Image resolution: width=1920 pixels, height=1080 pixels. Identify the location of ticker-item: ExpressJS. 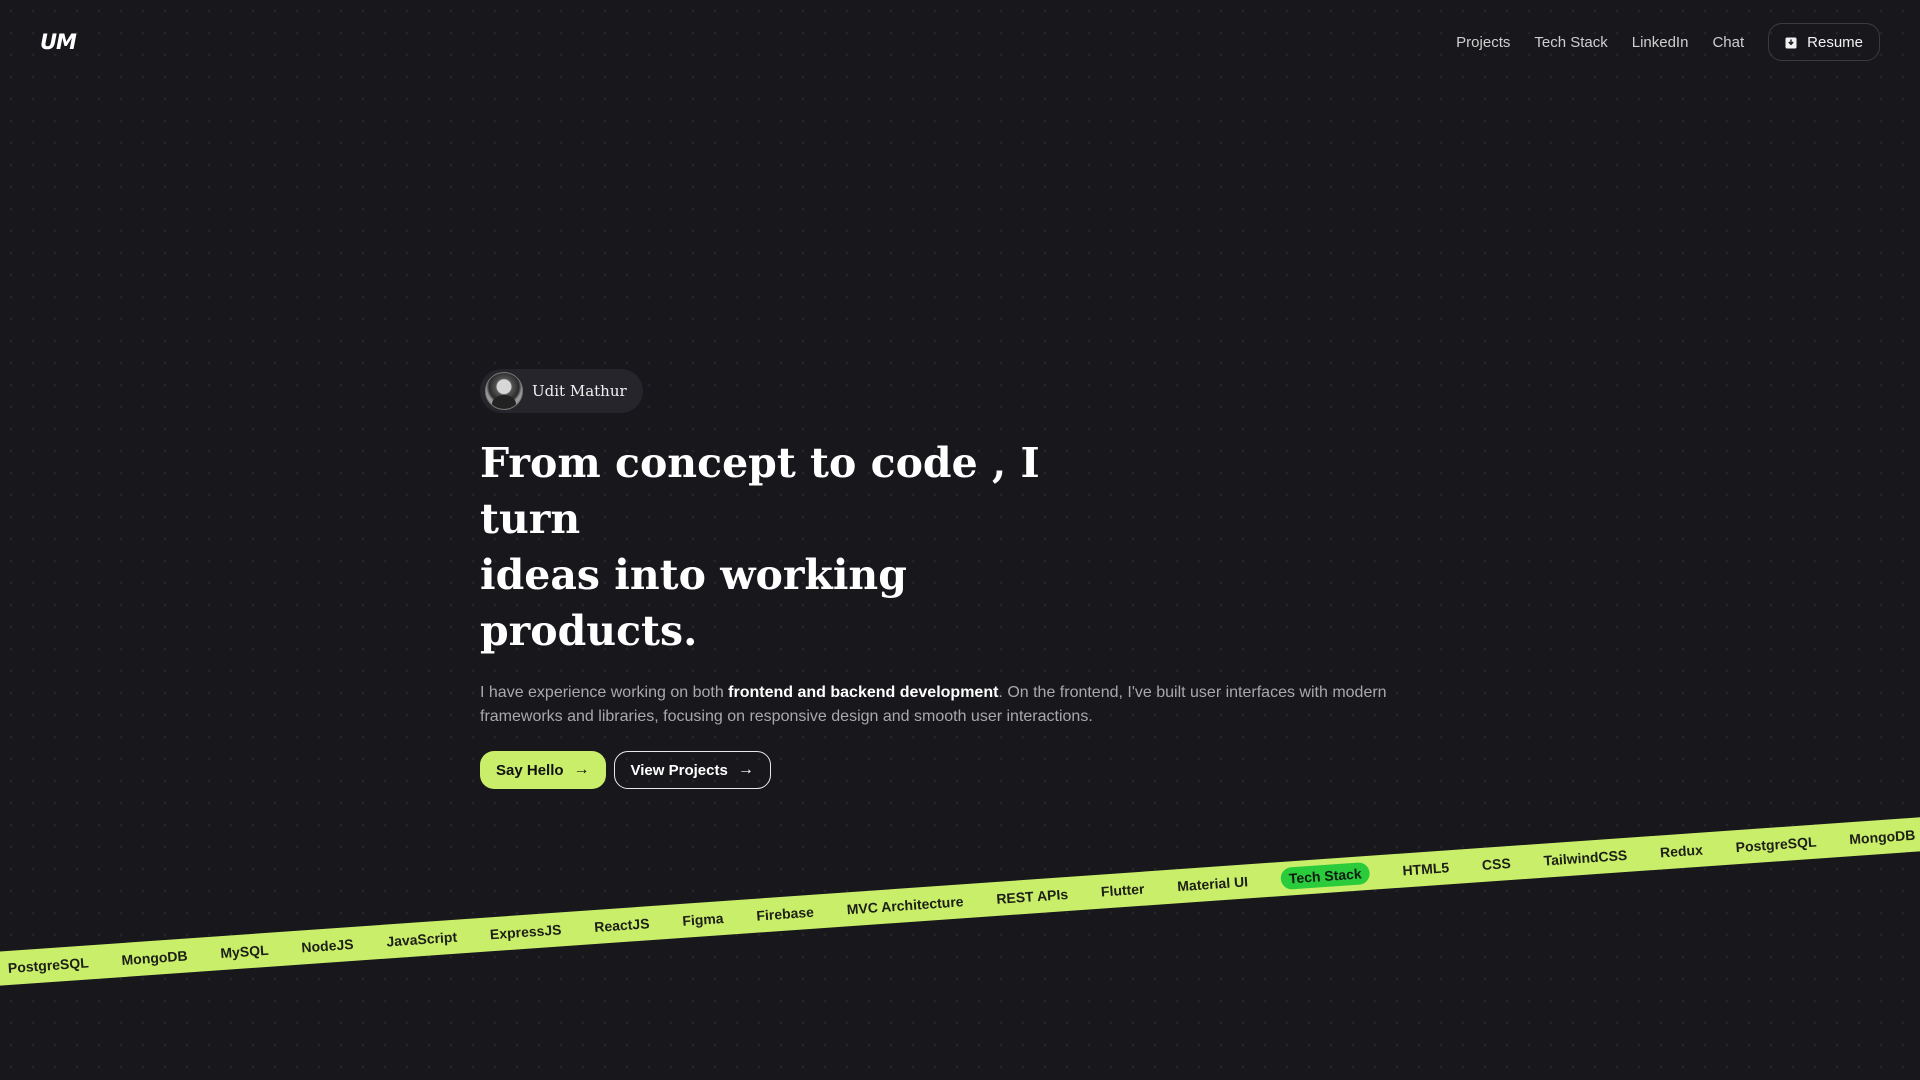
(525, 932).